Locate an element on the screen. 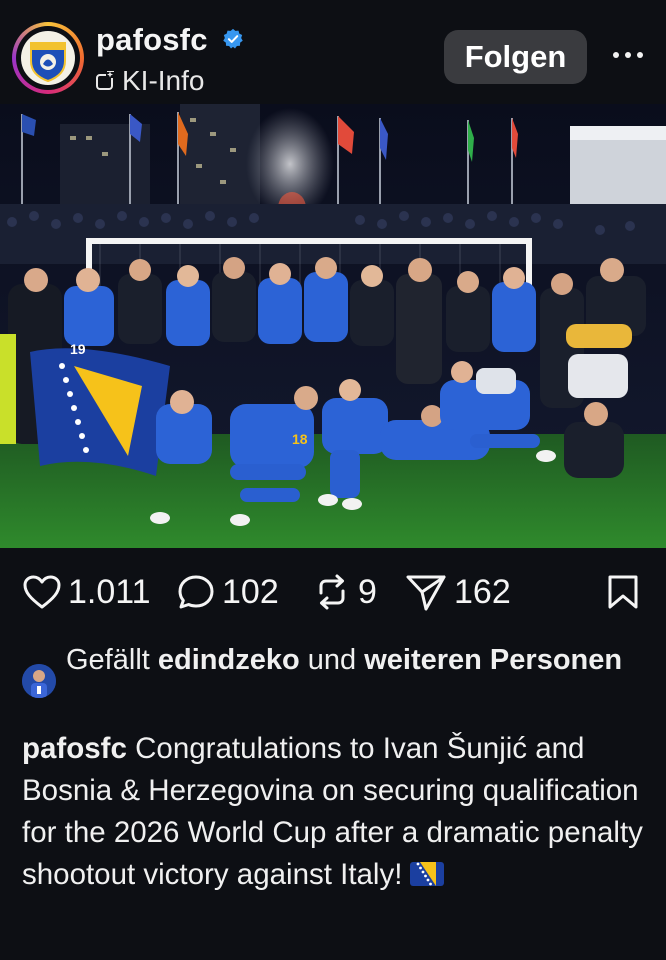 This screenshot has width=666, height=960. like-count: 1.011 is located at coordinates (109, 591).